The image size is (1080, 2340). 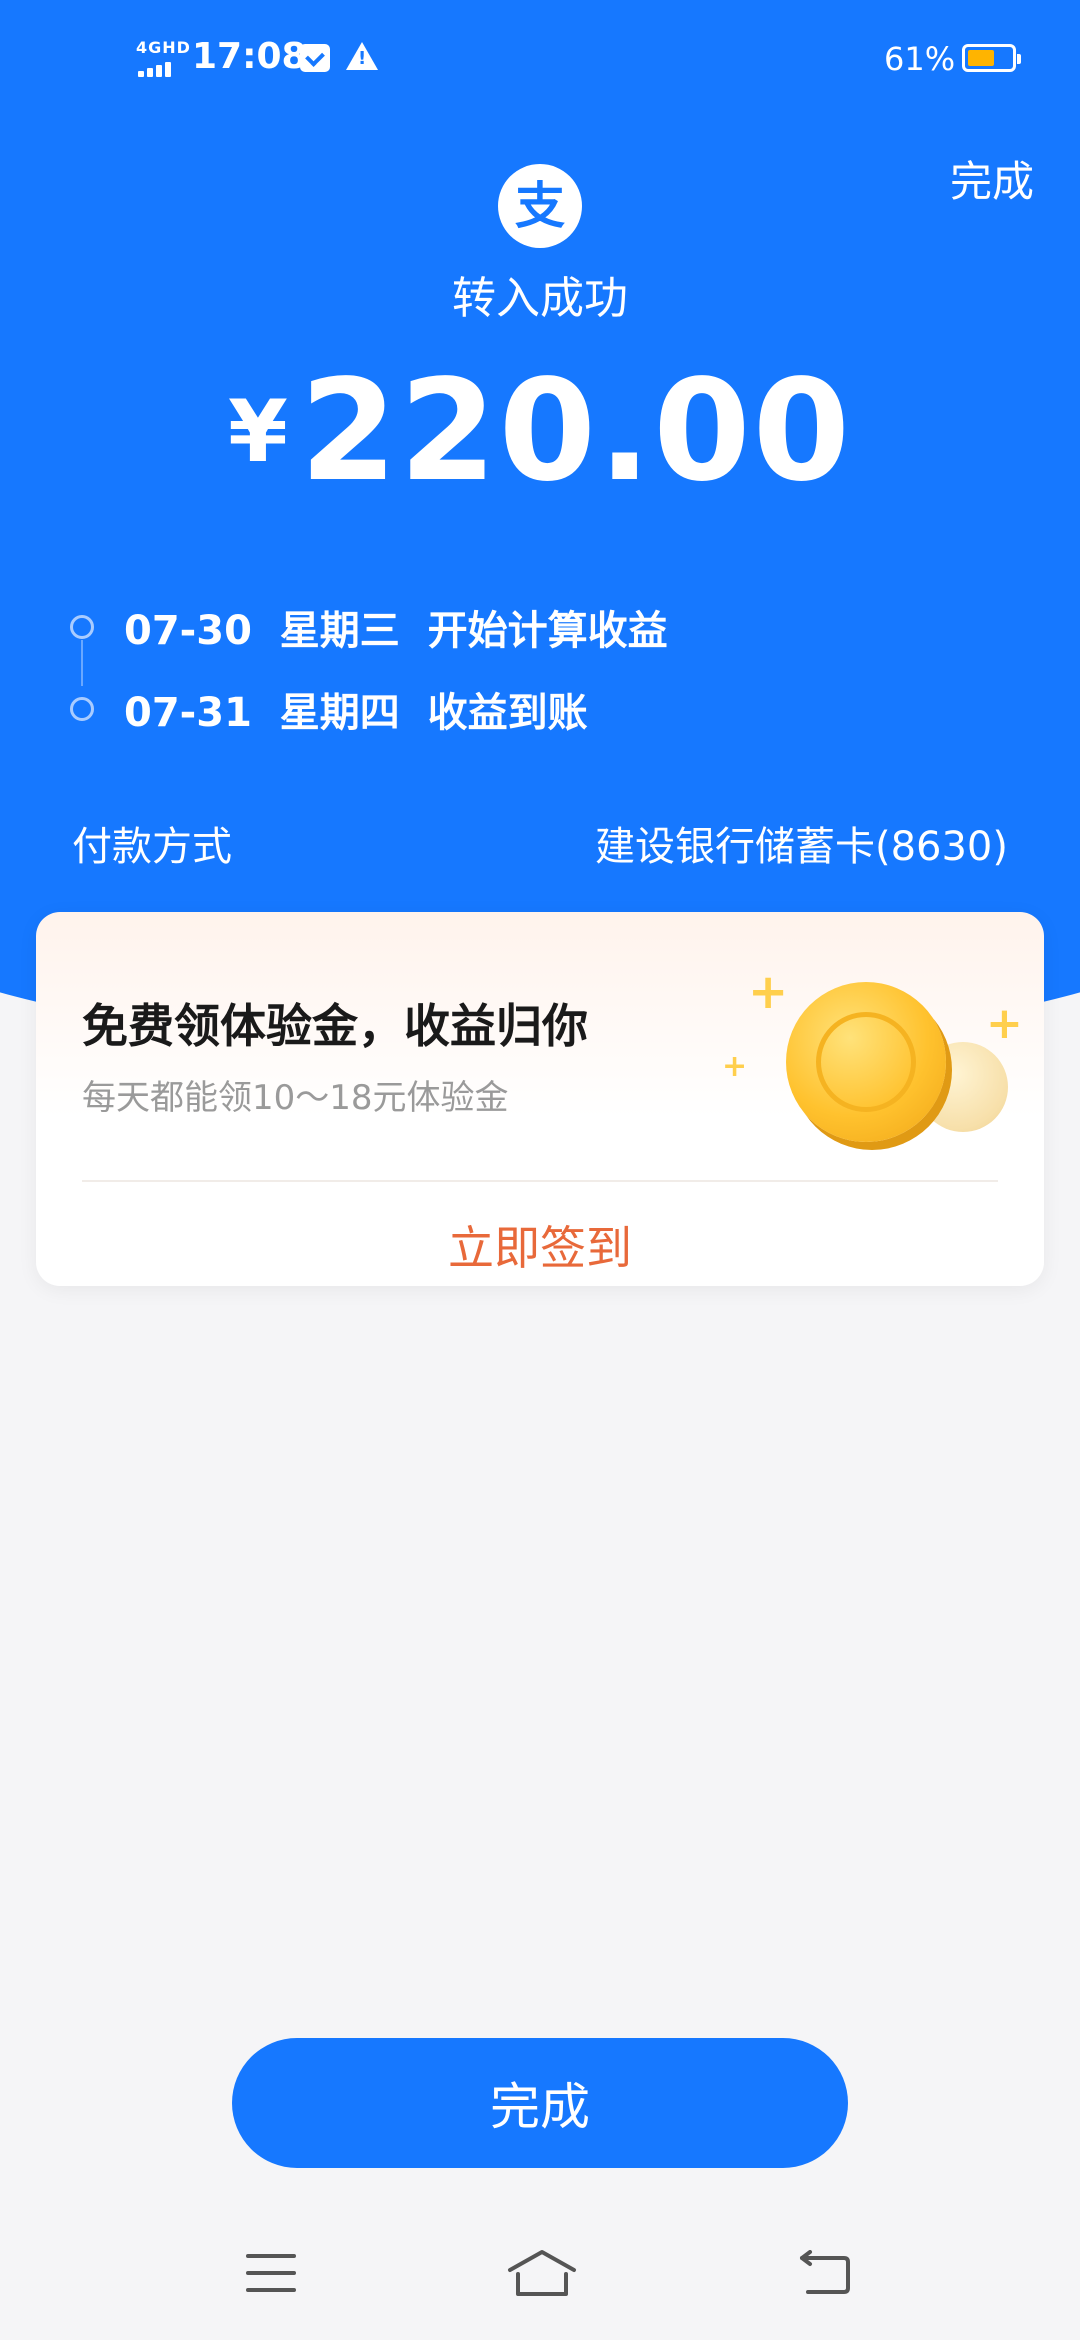 I want to click on battery-icon, so click(x=991, y=58).